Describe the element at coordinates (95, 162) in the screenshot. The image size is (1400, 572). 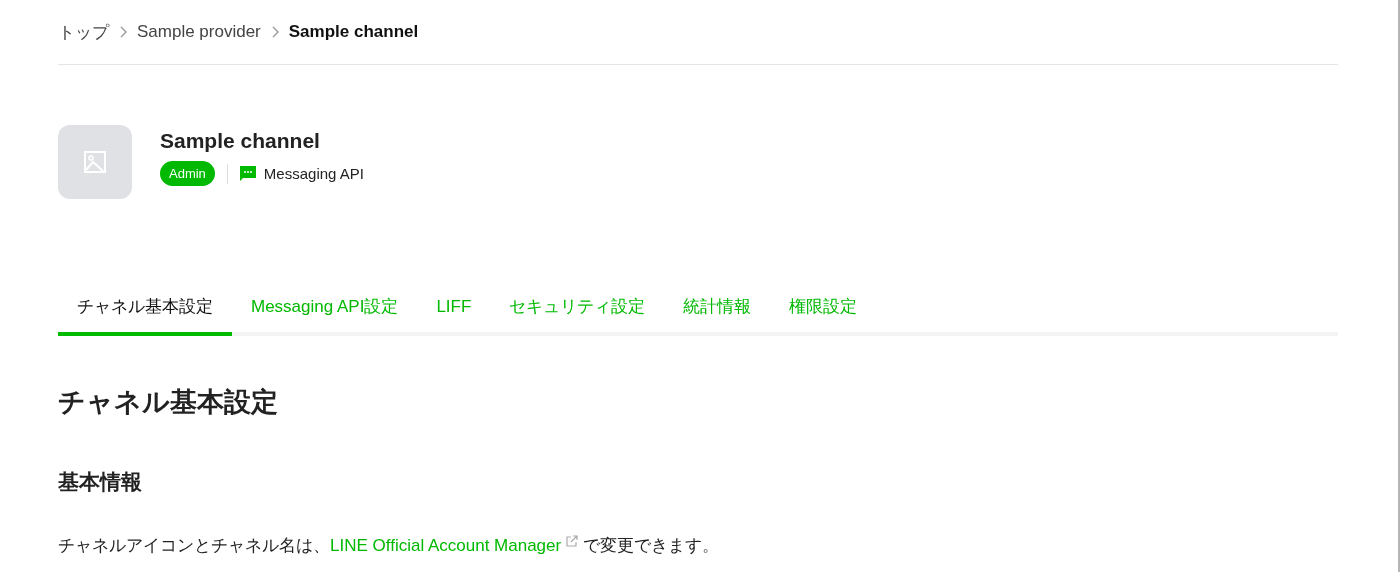
I see `image-icon` at that location.